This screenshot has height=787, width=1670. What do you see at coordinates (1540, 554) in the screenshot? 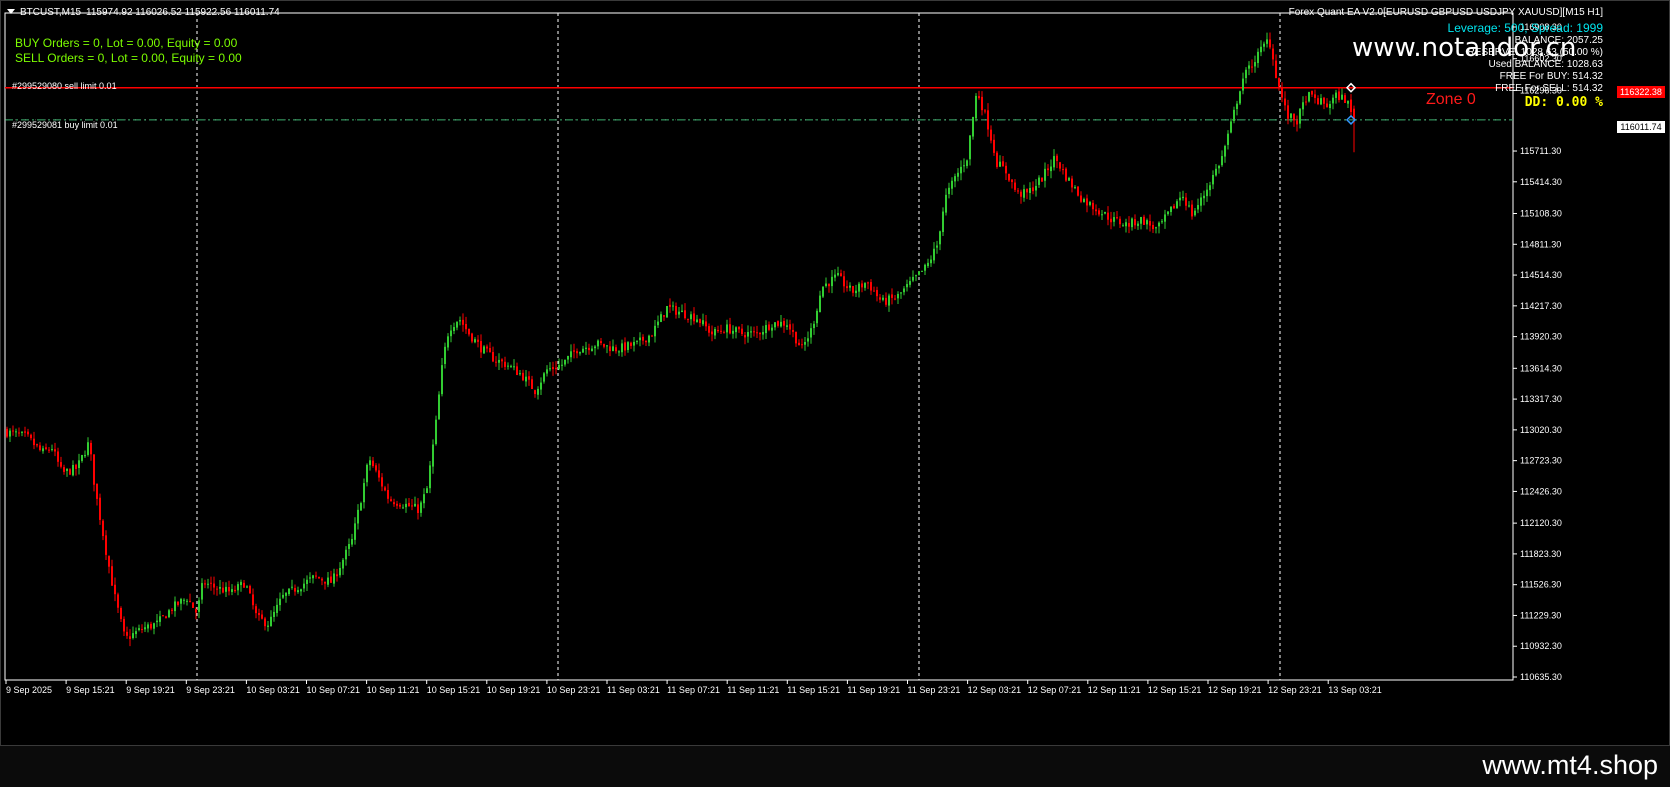
I see `y-tick-label: 111823.30` at bounding box center [1540, 554].